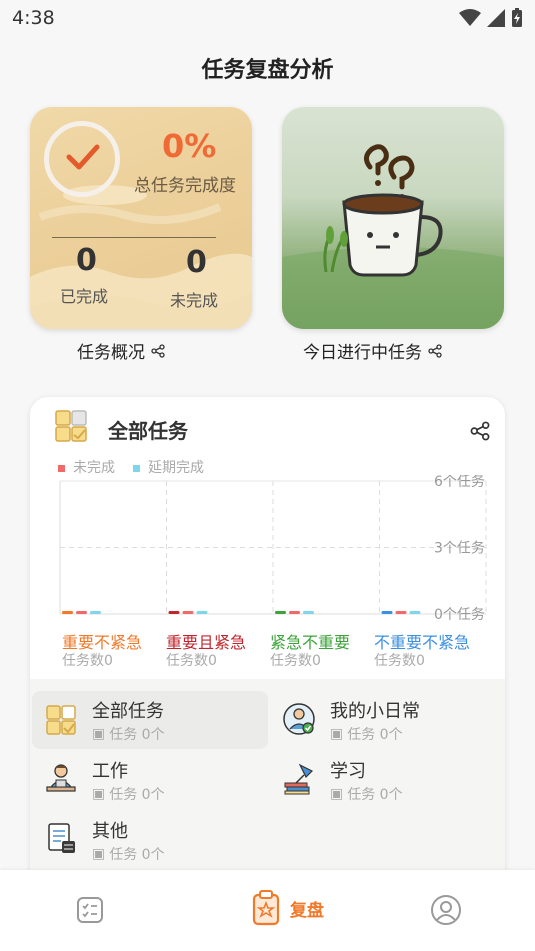  What do you see at coordinates (273, 547) in the screenshot?
I see `task-bar-chart: 6个任务 3个任务 0个任务` at bounding box center [273, 547].